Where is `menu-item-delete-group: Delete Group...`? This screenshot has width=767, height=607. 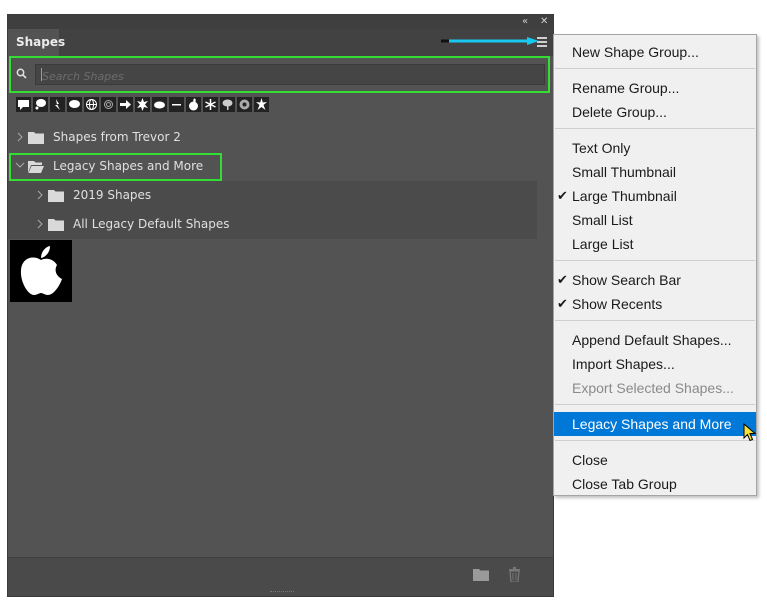 menu-item-delete-group: Delete Group... is located at coordinates (655, 112).